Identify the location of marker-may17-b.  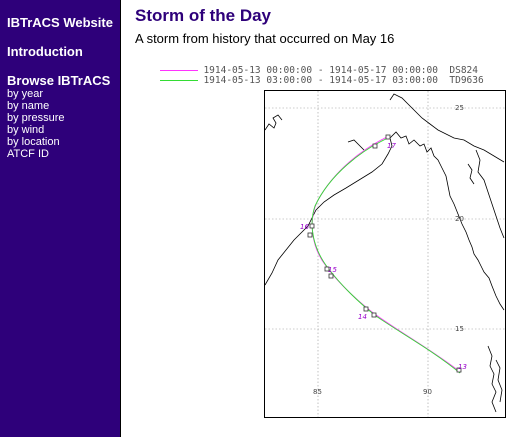
(375, 146).